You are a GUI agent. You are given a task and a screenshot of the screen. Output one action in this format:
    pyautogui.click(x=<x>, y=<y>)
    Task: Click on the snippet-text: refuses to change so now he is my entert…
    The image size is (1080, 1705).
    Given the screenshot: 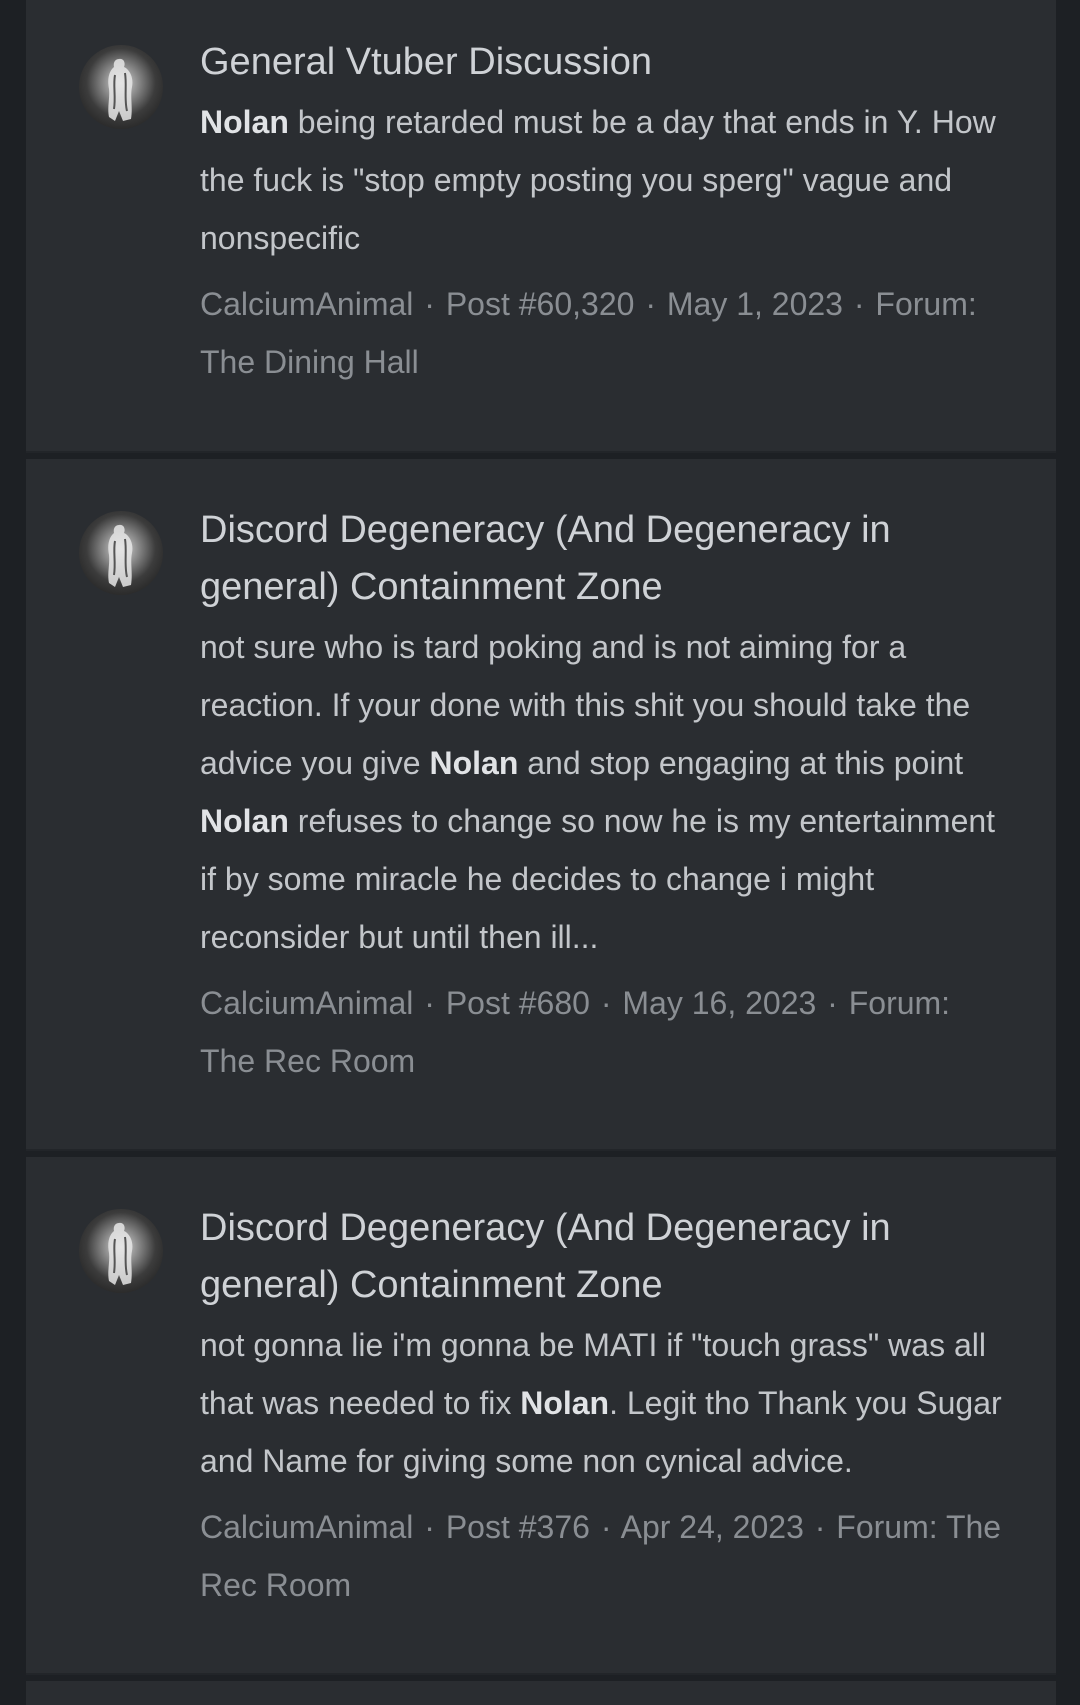 What is the action you would take?
    pyautogui.click(x=598, y=879)
    